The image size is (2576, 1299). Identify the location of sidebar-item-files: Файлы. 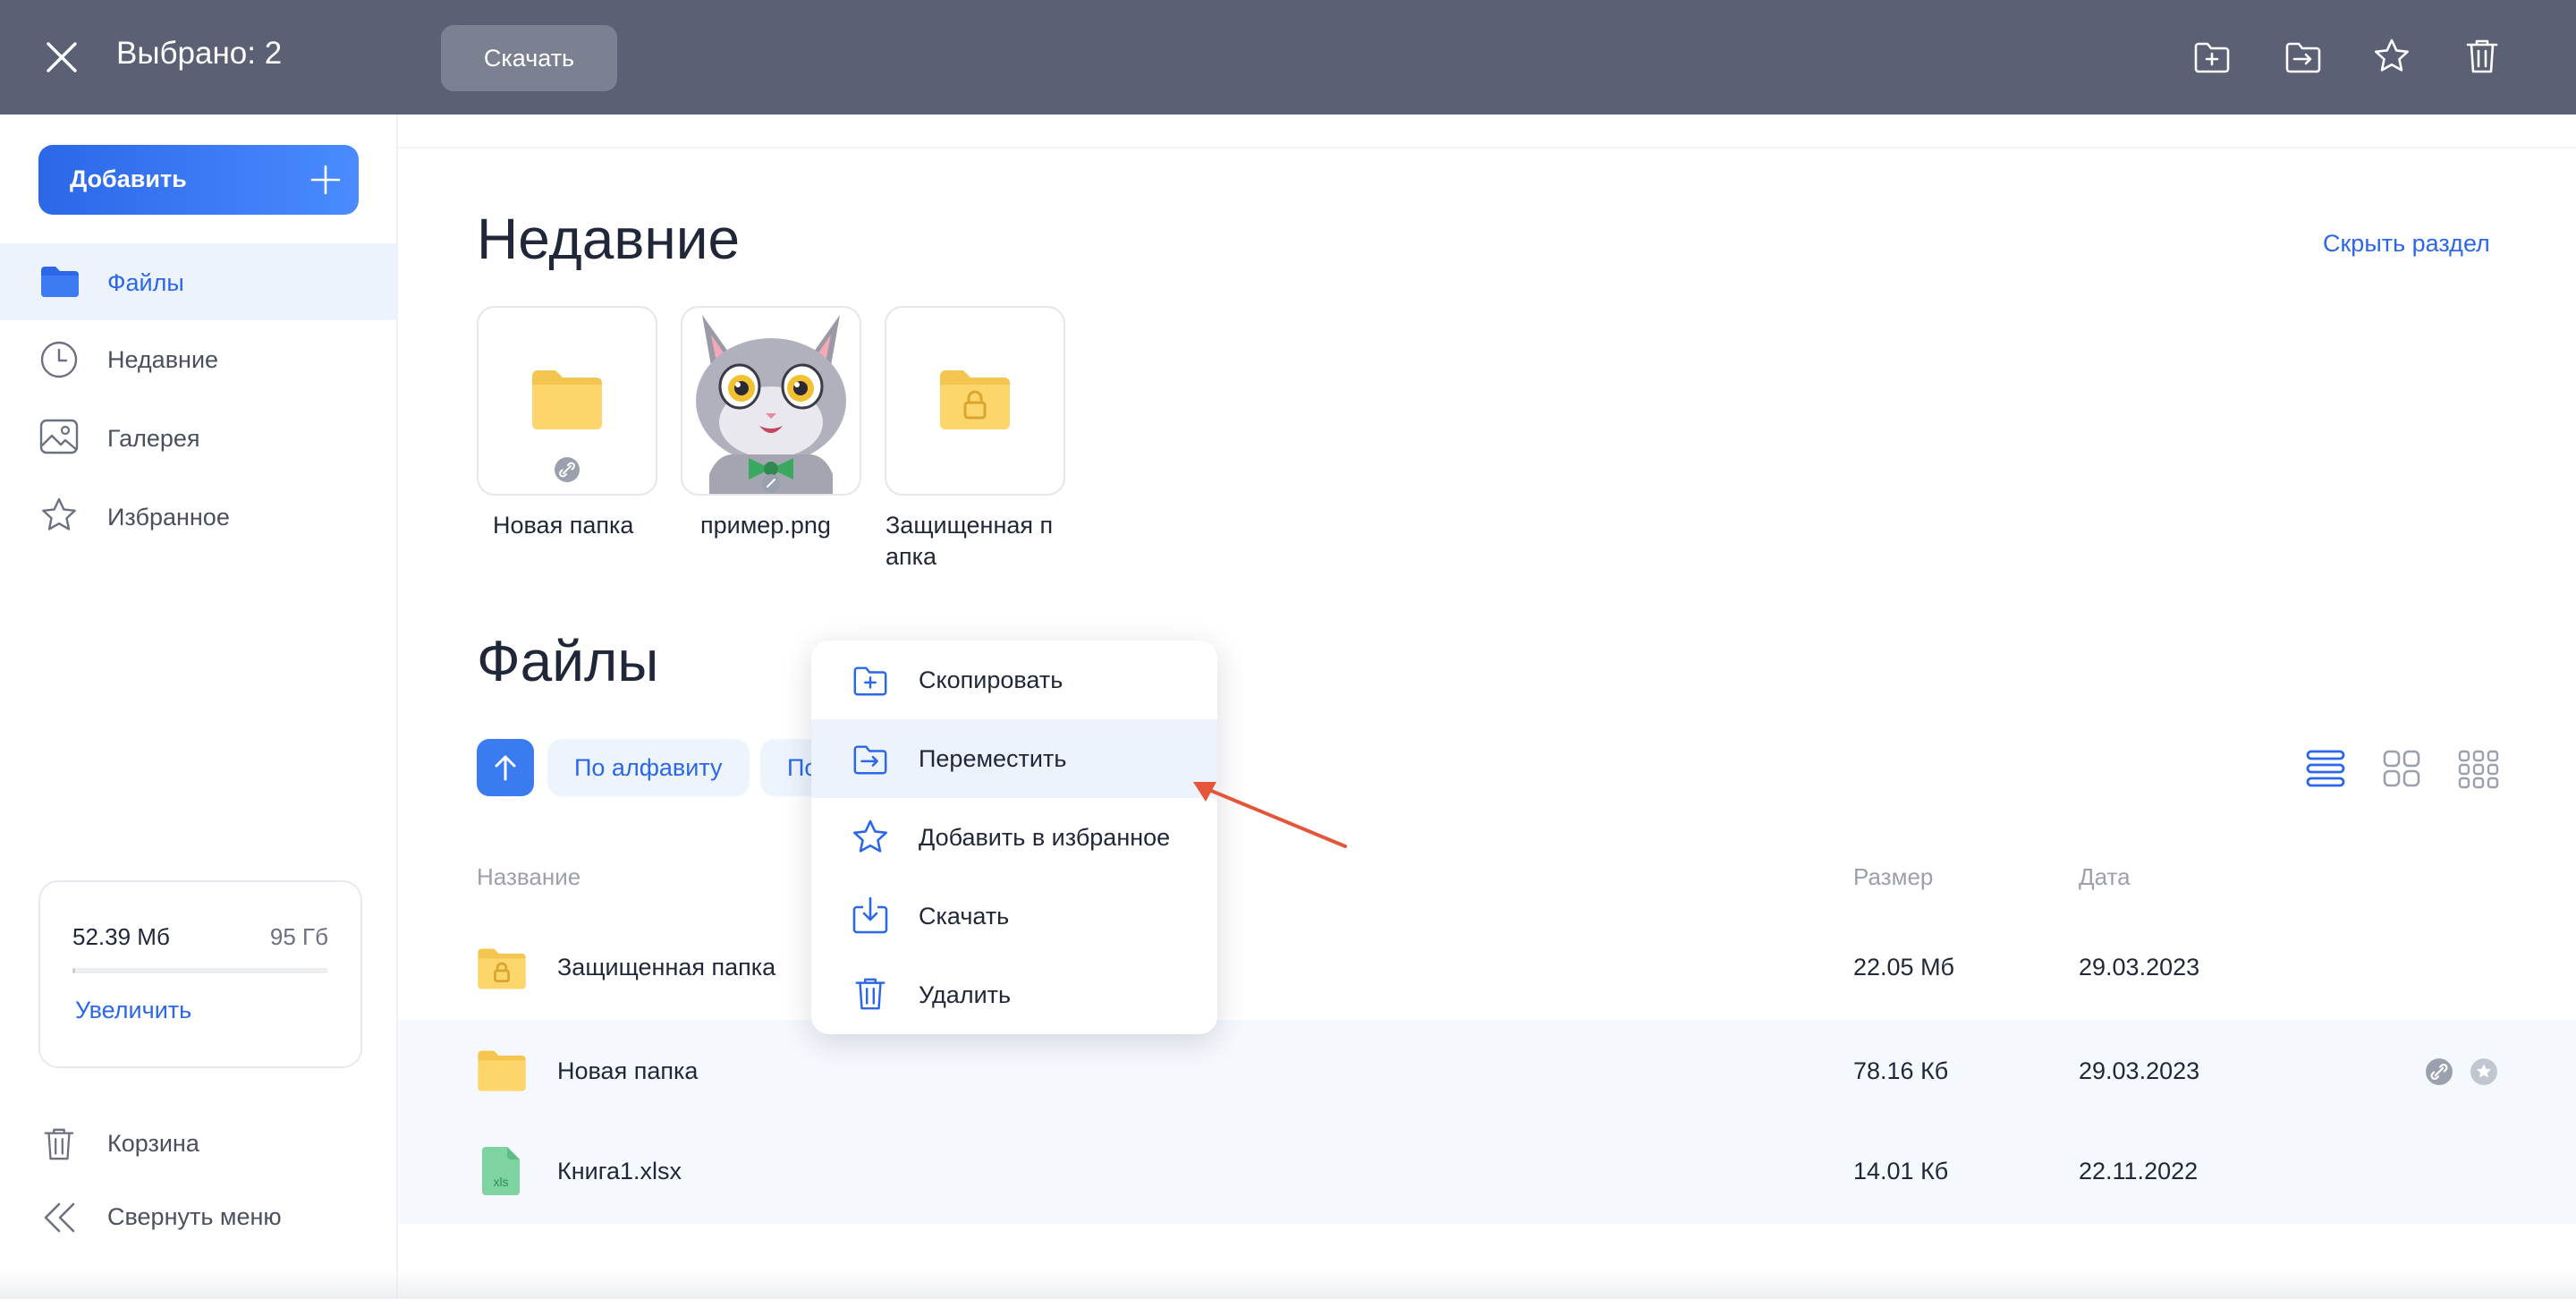
(198, 281).